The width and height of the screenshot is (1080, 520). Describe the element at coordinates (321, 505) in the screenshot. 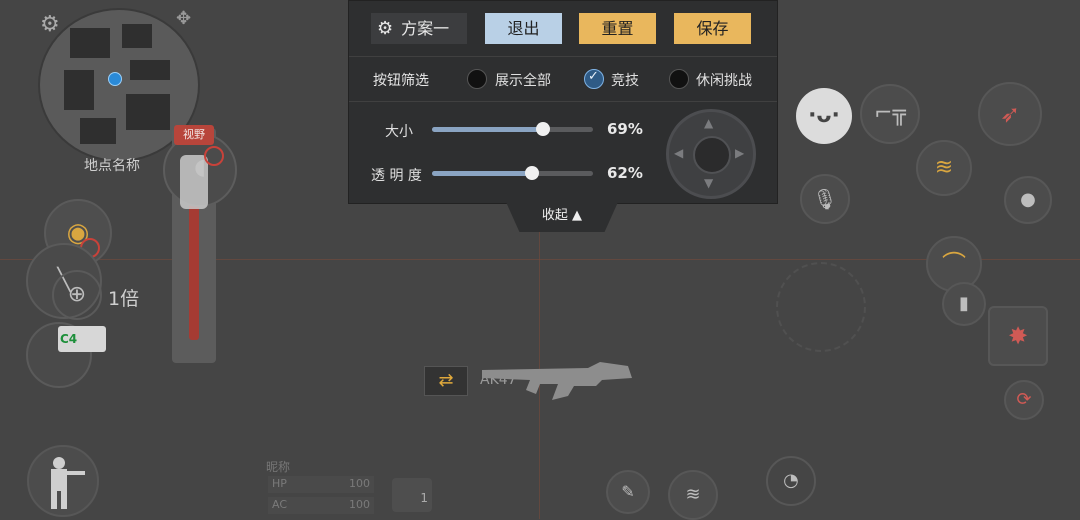

I see `ac-row: AC 100` at that location.